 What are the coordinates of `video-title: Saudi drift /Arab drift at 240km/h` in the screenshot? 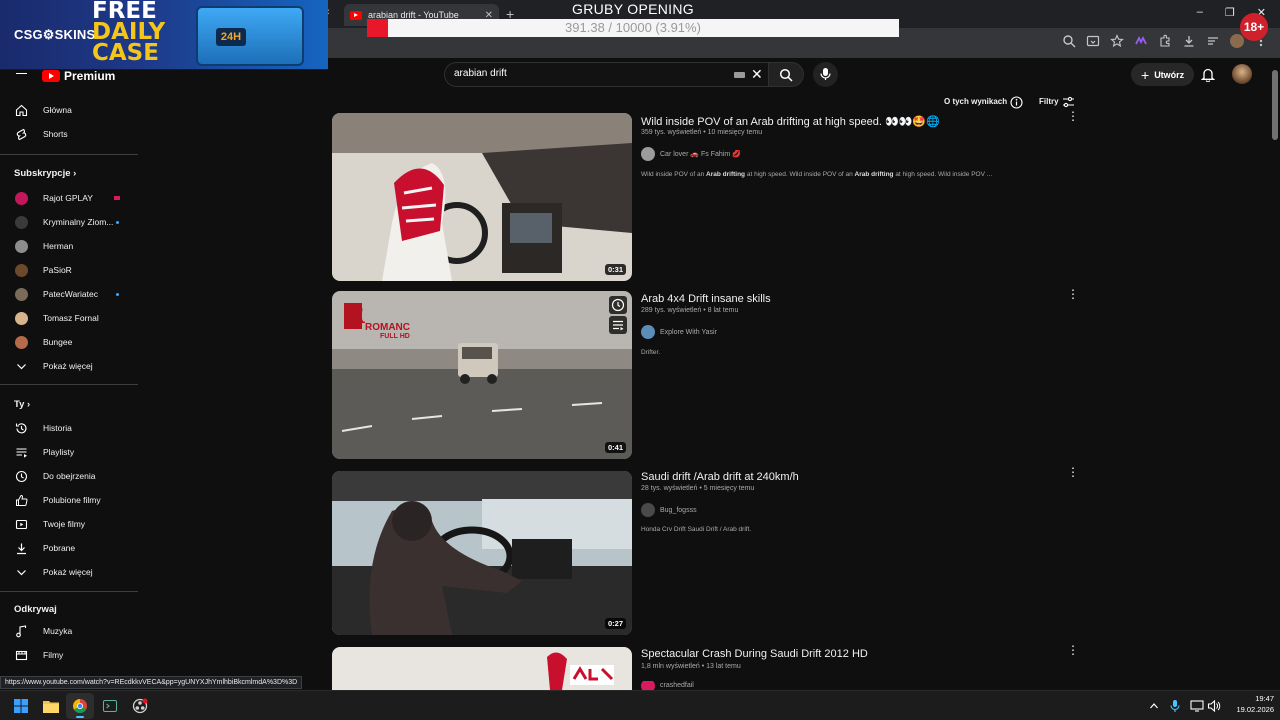 It's located at (720, 477).